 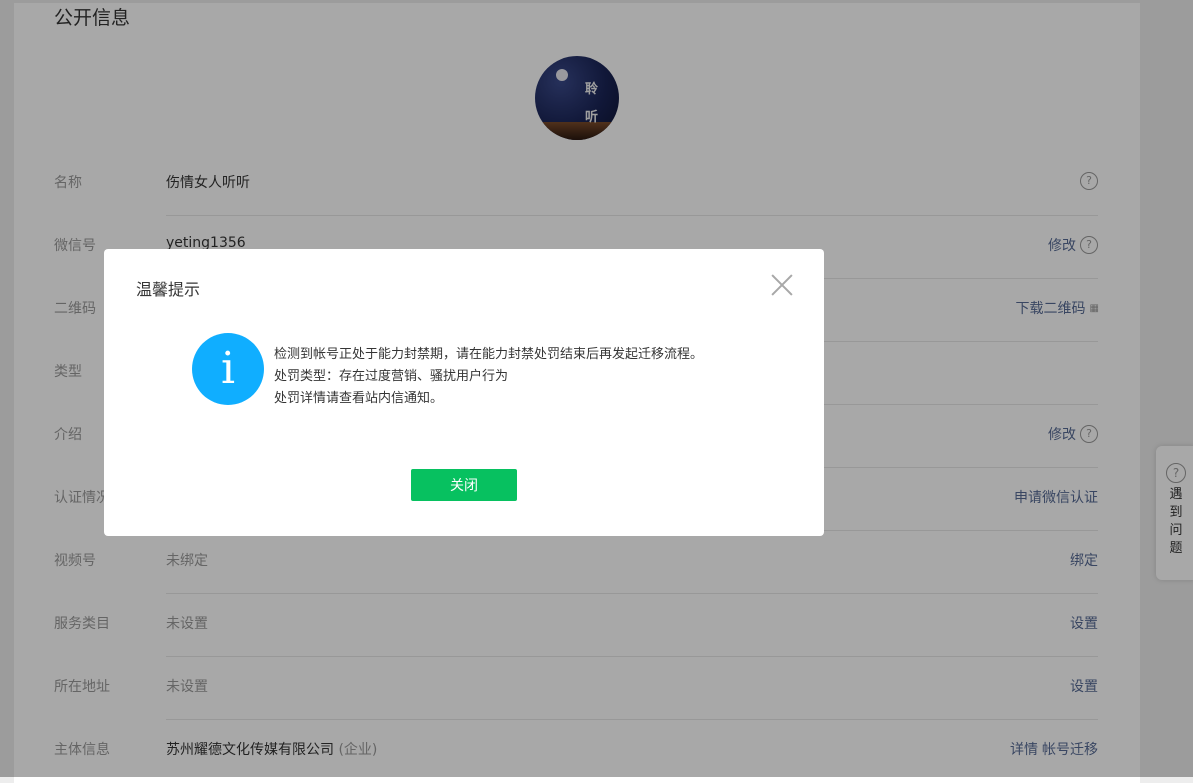 What do you see at coordinates (228, 369) in the screenshot?
I see `info-icon: i` at bounding box center [228, 369].